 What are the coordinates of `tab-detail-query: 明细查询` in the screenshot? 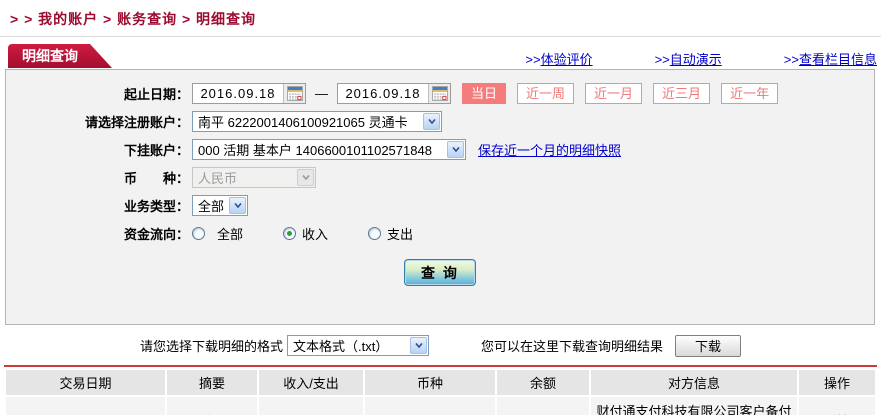 It's located at (60, 56).